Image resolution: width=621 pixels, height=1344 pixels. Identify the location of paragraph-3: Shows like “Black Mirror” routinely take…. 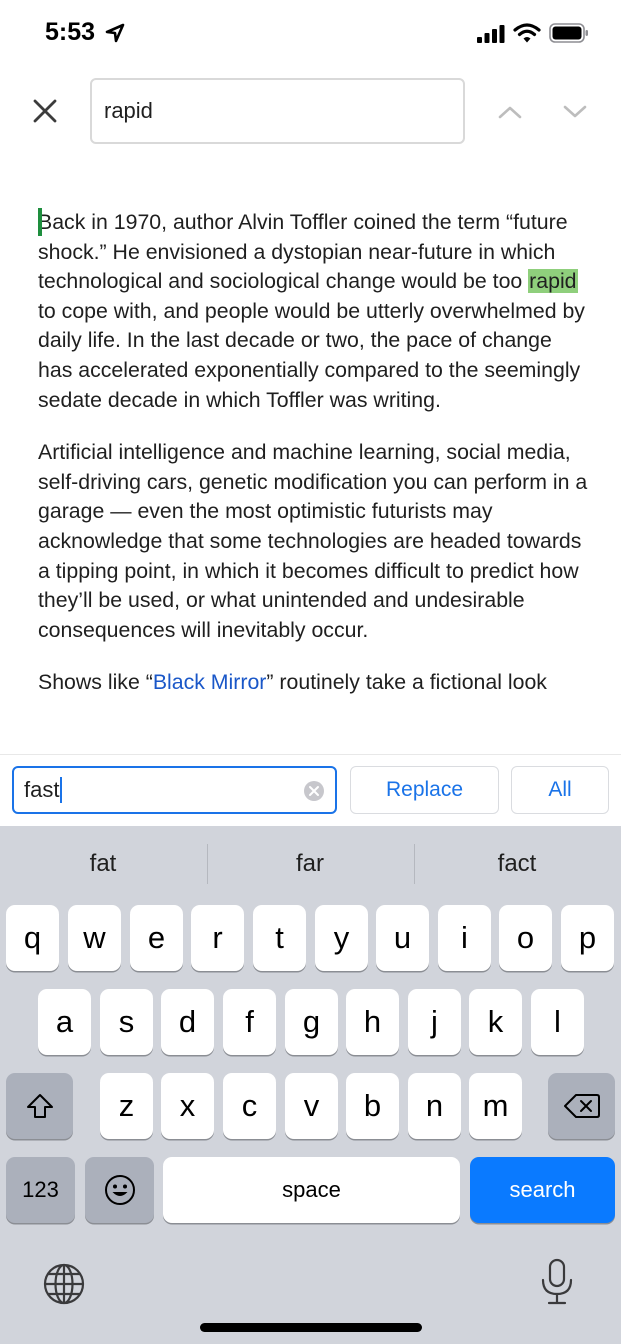
(292, 682).